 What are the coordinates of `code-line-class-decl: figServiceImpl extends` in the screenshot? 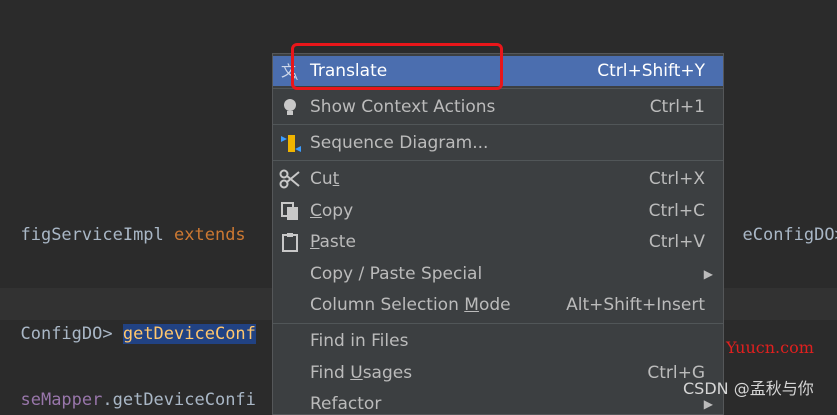 It's located at (122, 217).